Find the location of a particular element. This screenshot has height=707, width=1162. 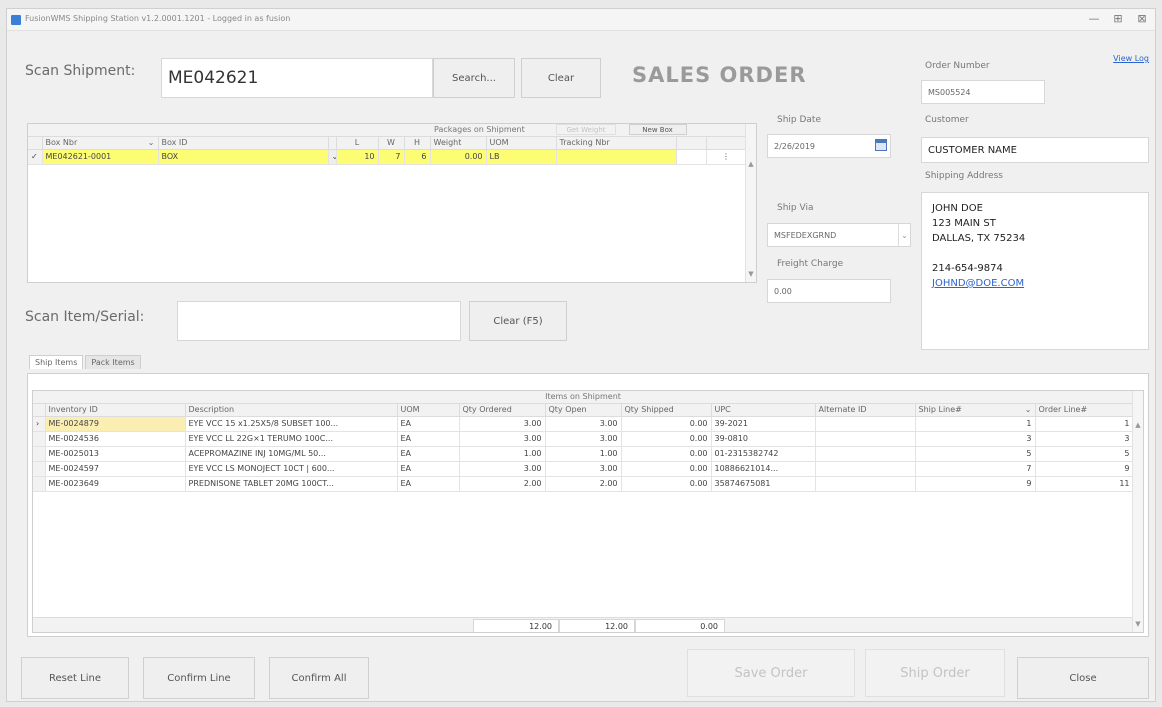

packages-scrollbar: ▲ ▼ is located at coordinates (750, 203).